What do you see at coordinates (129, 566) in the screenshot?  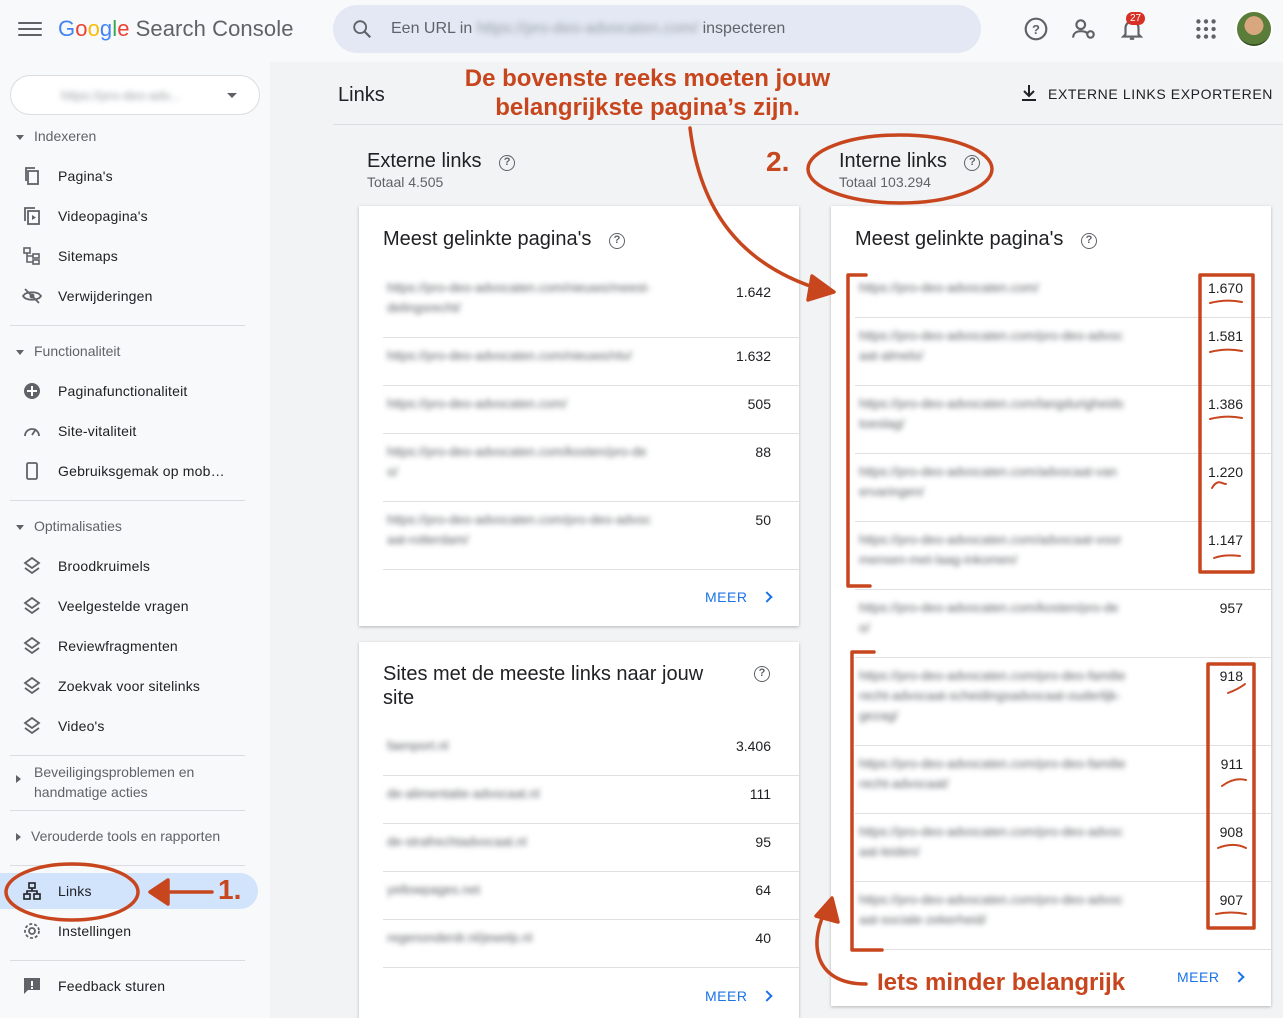 I see `sidebar-item-breadcrumbs: Broodkruimels` at bounding box center [129, 566].